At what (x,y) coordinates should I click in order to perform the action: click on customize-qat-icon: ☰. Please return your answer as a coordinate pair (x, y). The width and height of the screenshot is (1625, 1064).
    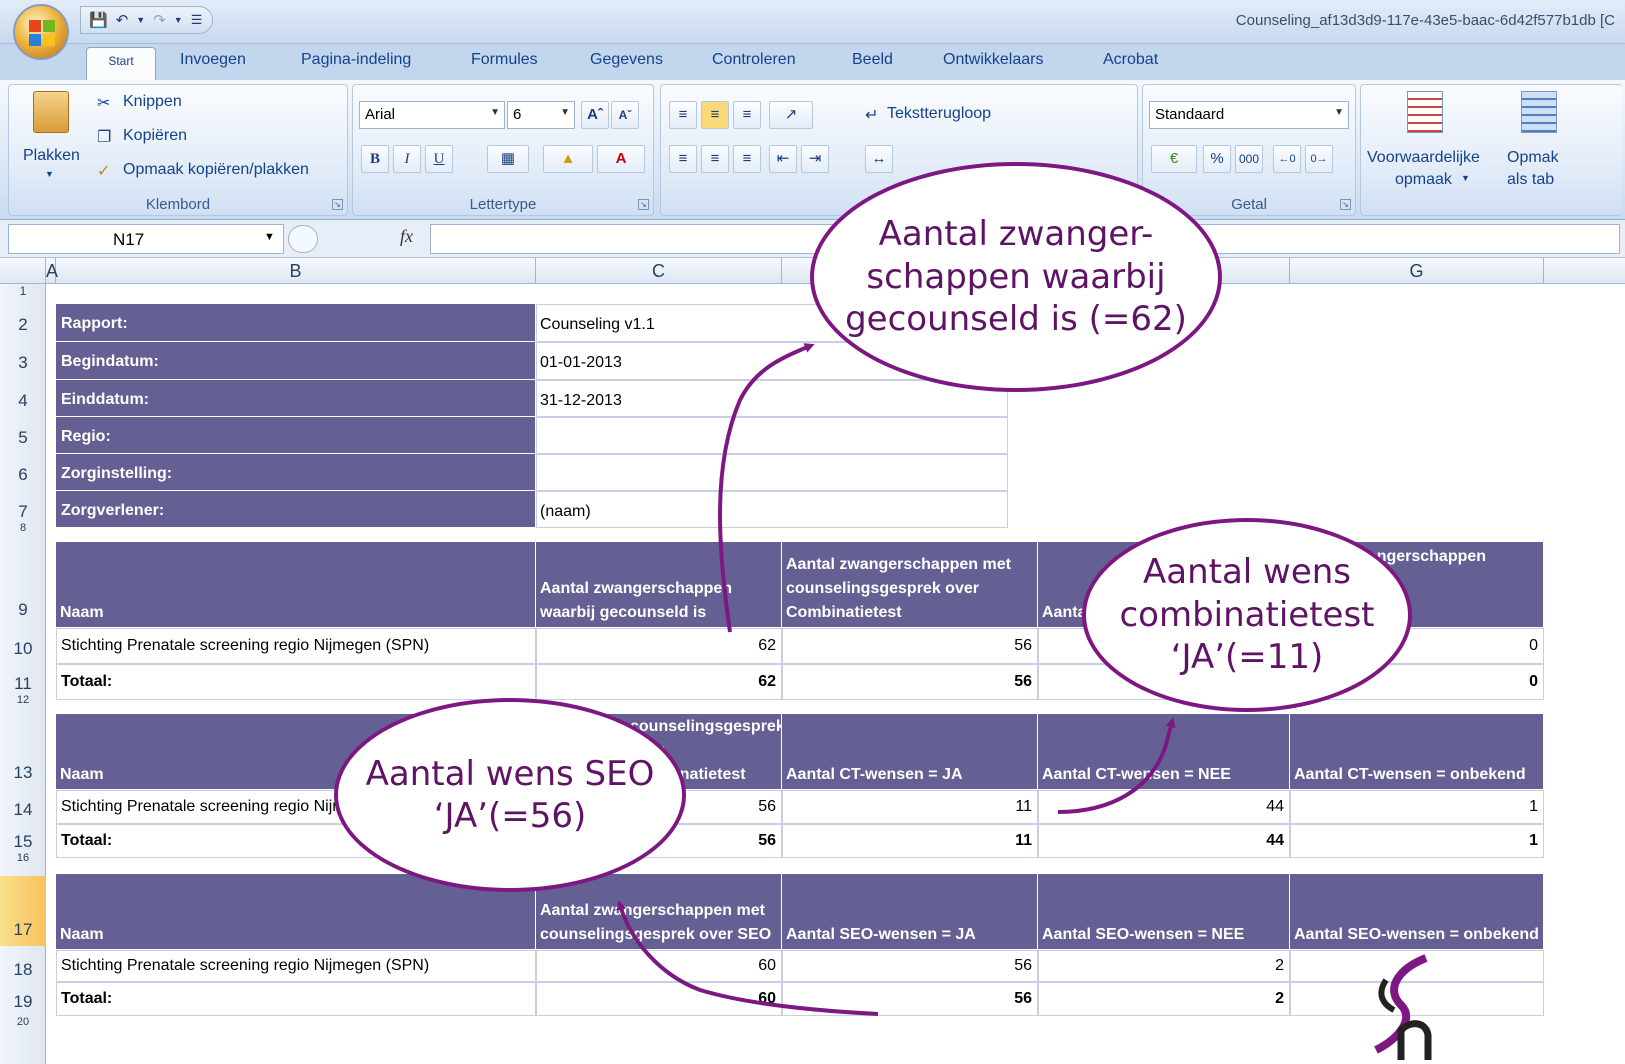
    Looking at the image, I should click on (197, 20).